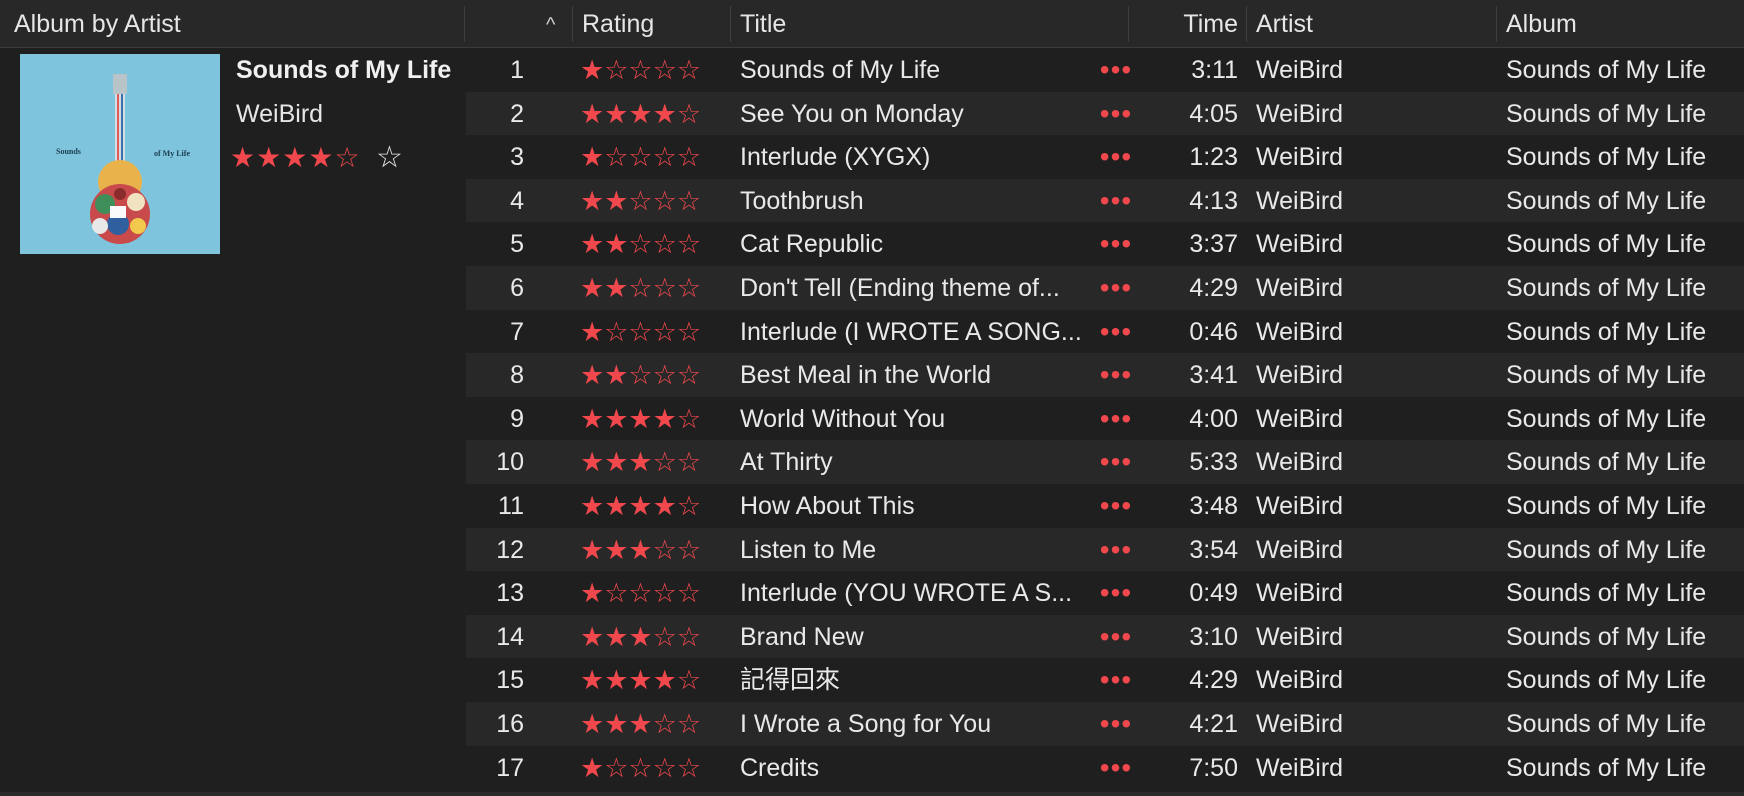  Describe the element at coordinates (389, 158) in the screenshot. I see `star-outline-icon: ☆` at that location.